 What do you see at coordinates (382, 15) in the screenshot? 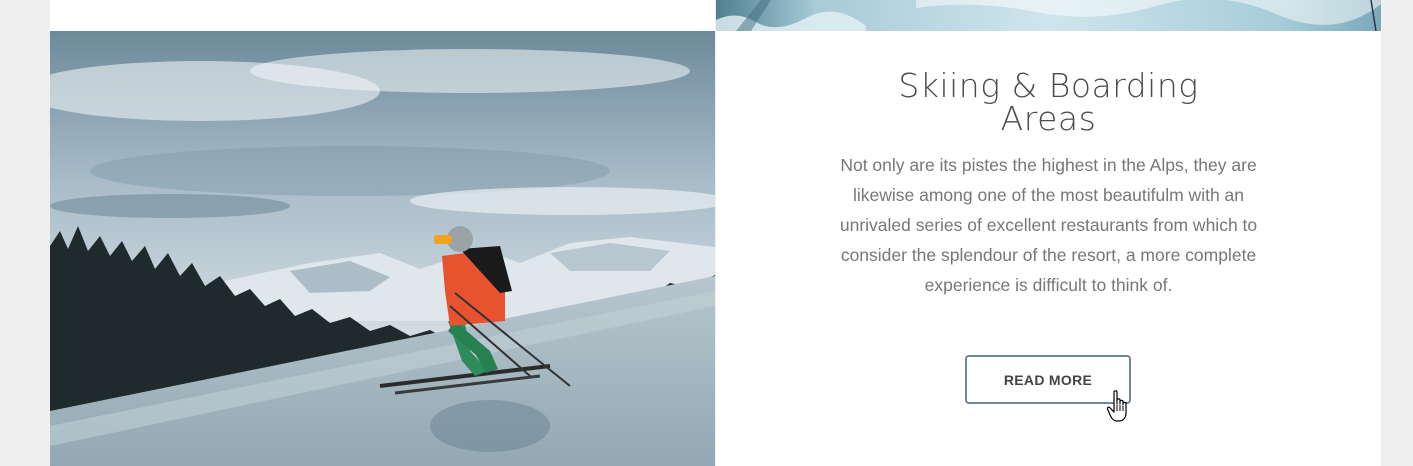
I see `previous-card-bottom` at bounding box center [382, 15].